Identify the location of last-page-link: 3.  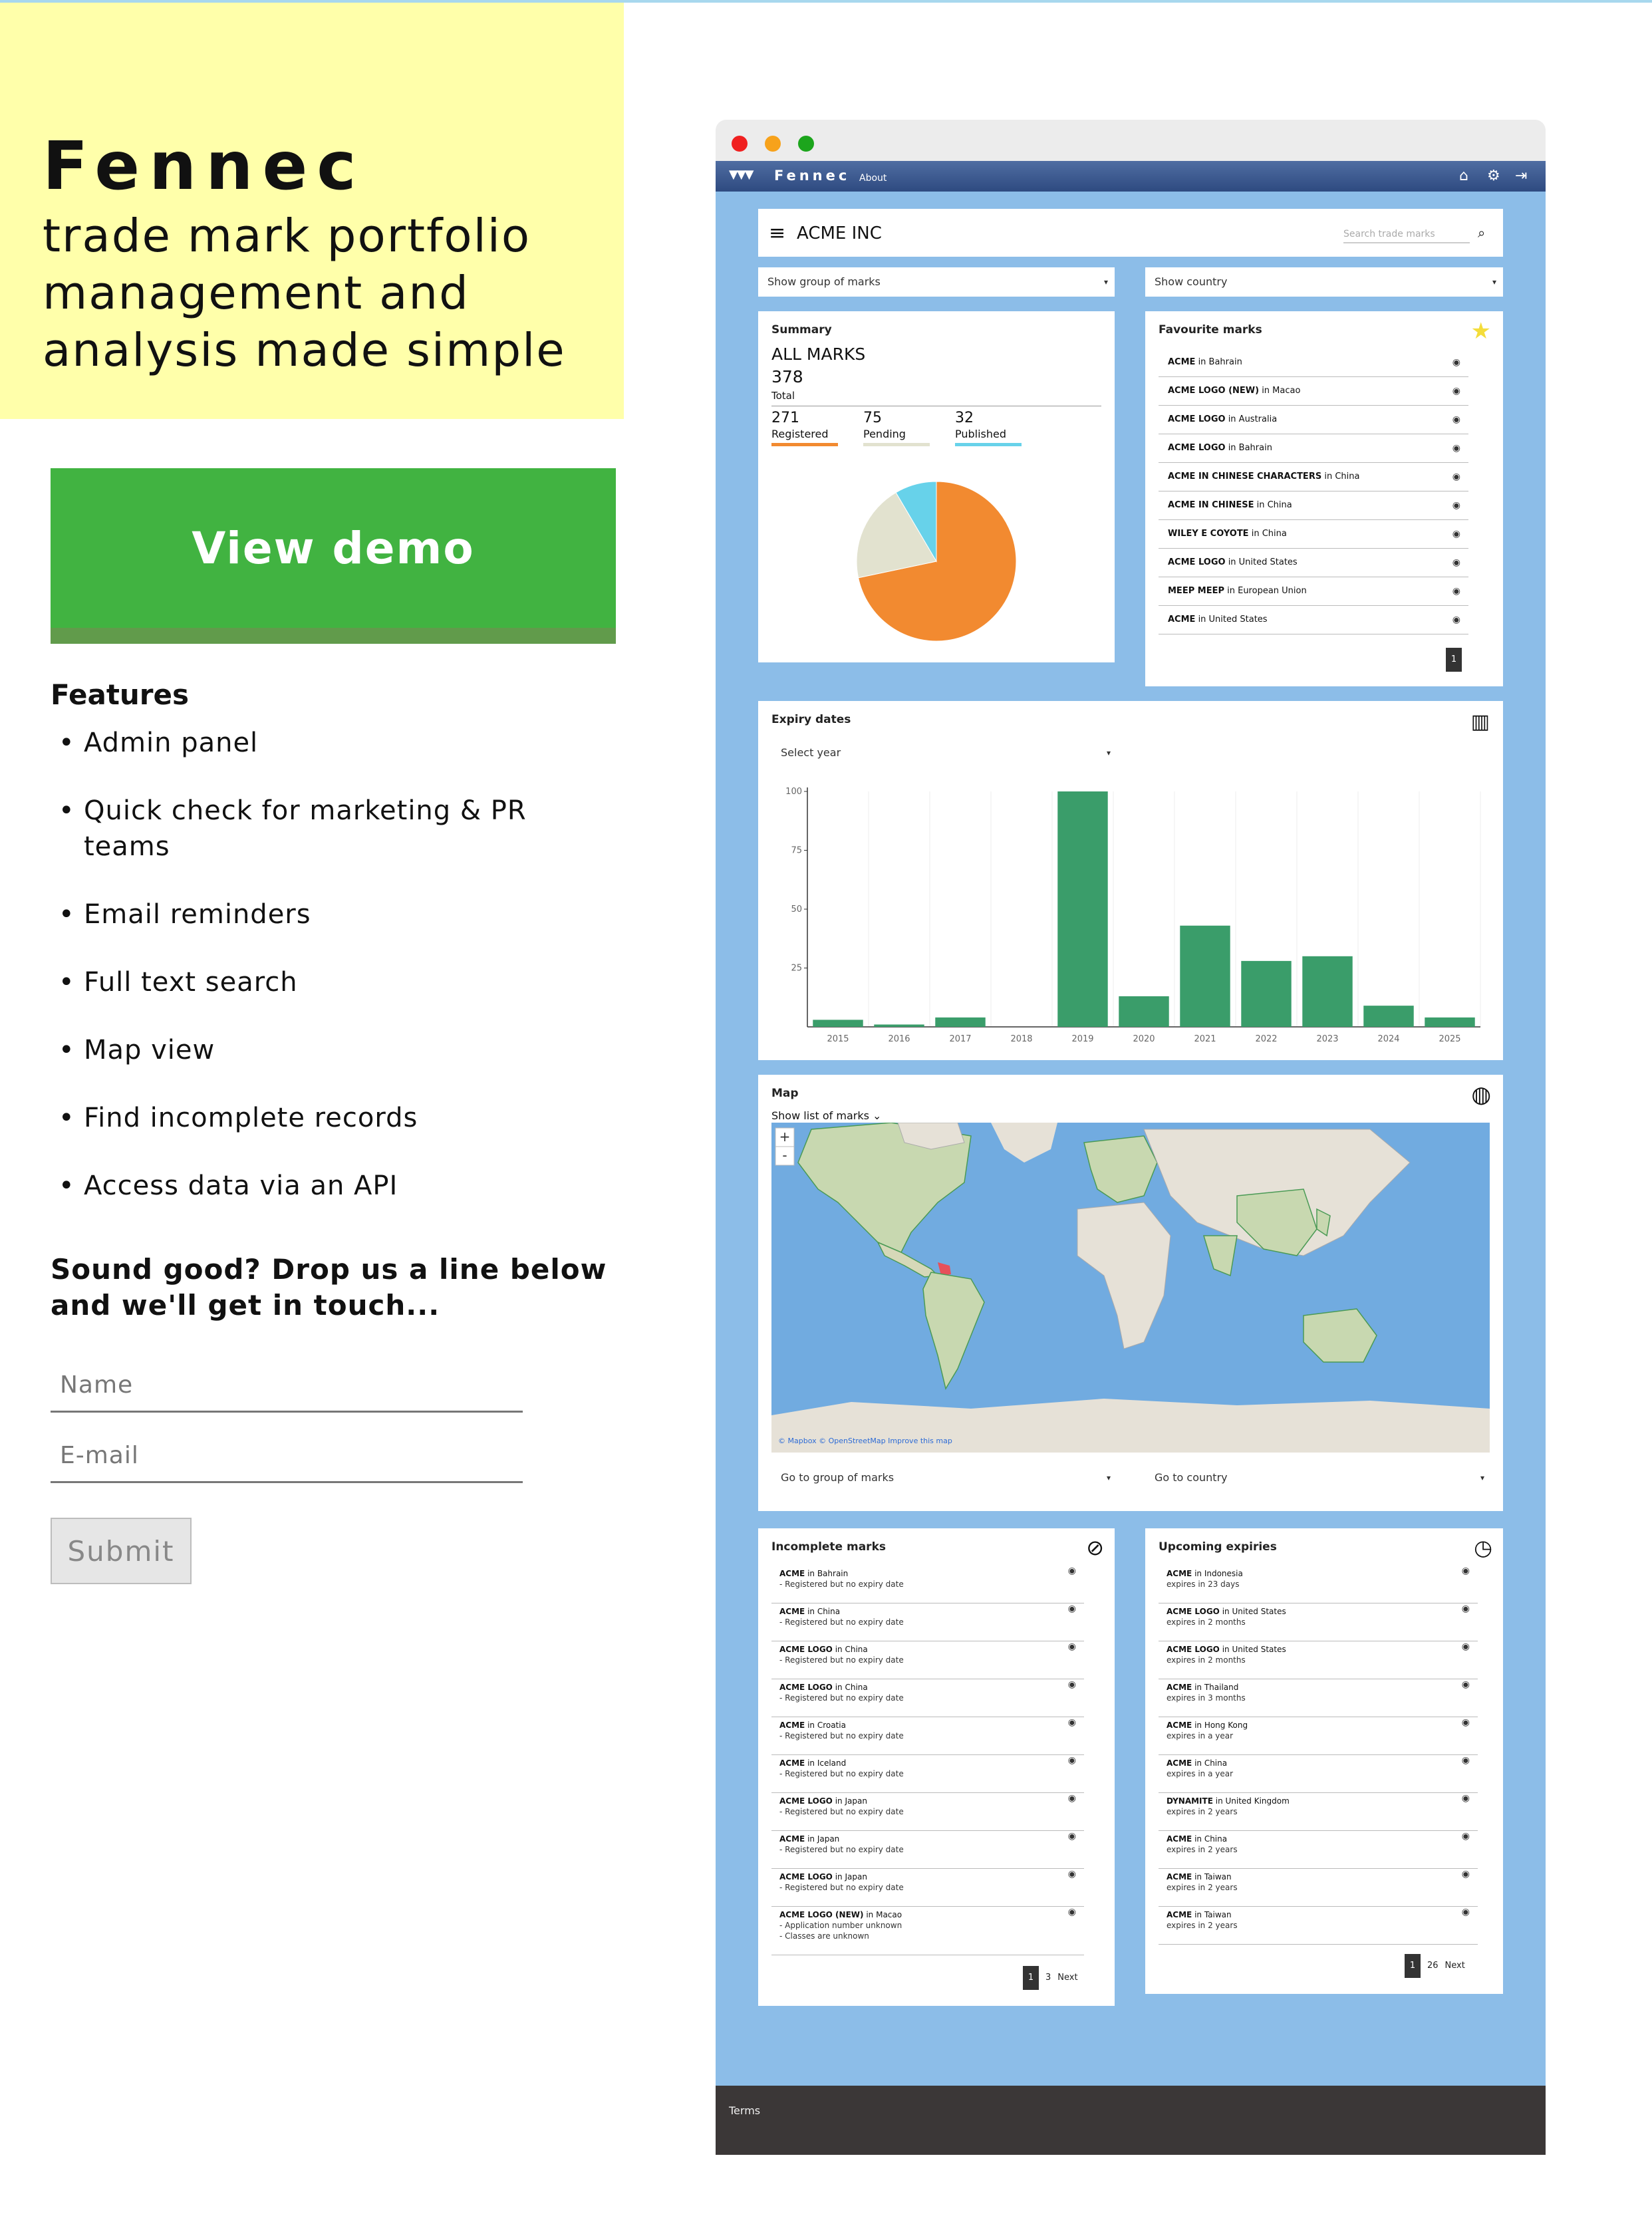
(1048, 1978).